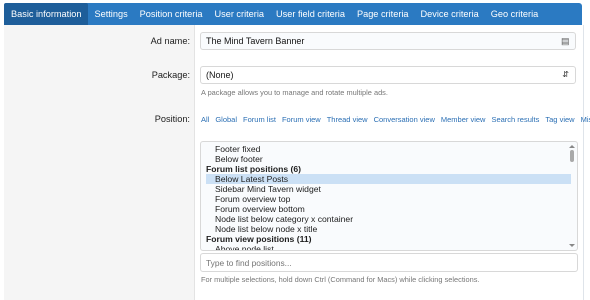  What do you see at coordinates (46, 14) in the screenshot?
I see `tab-basic-information: Basic information` at bounding box center [46, 14].